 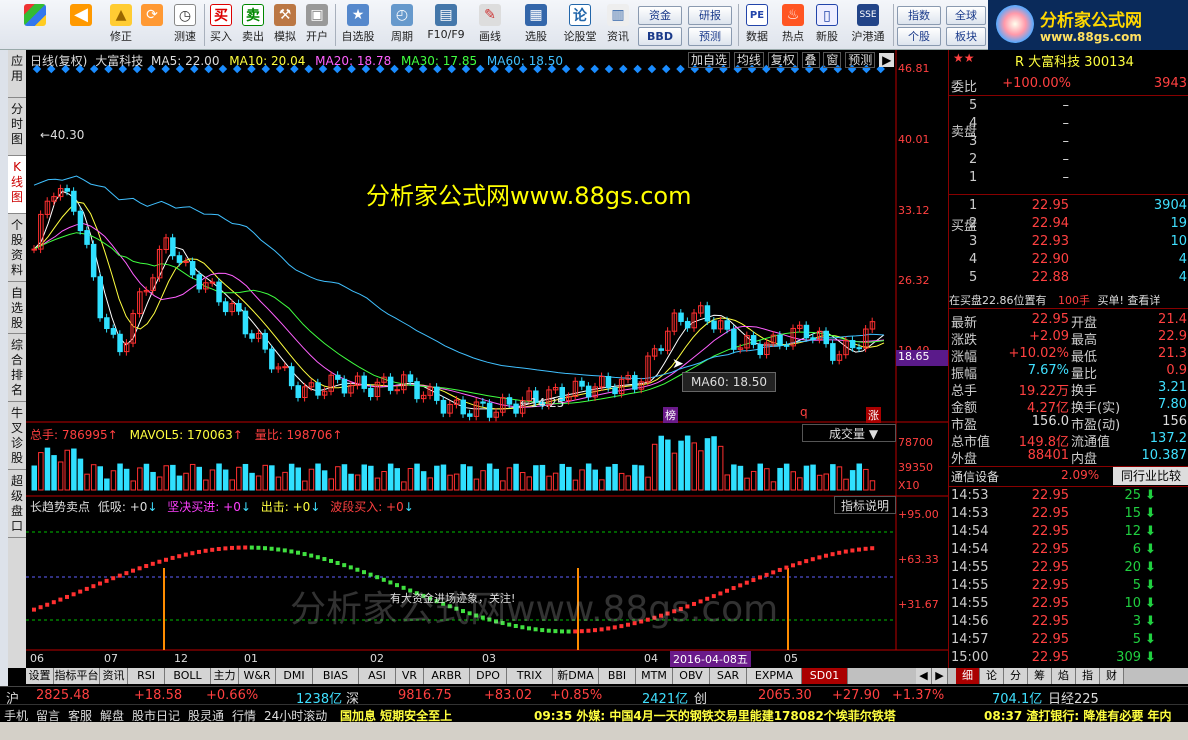 What do you see at coordinates (17, 248) in the screenshot?
I see `nav-profile: 个股资料` at bounding box center [17, 248].